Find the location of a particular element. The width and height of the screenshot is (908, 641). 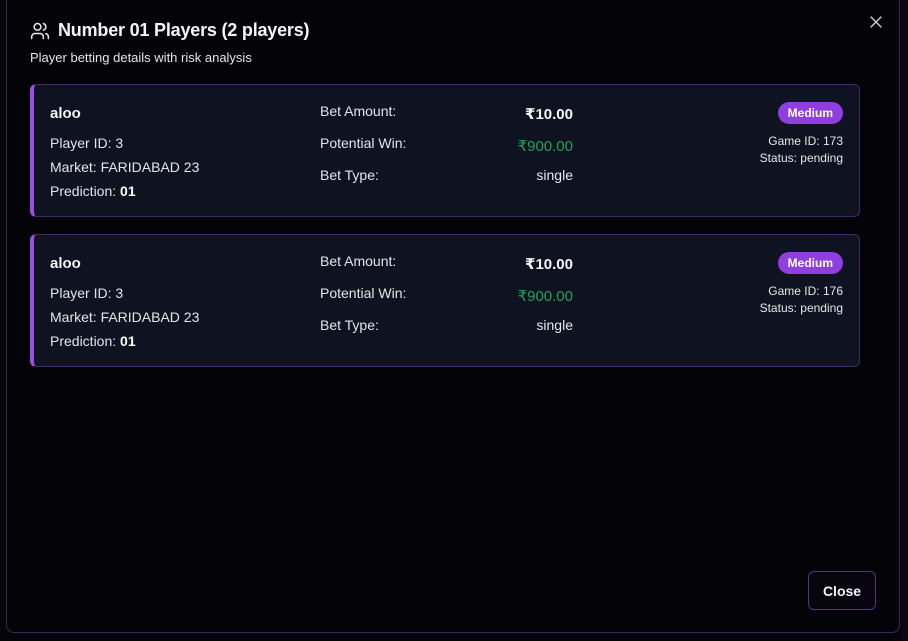

dialog-header: Number 01 Players (2 players) is located at coordinates (170, 30).